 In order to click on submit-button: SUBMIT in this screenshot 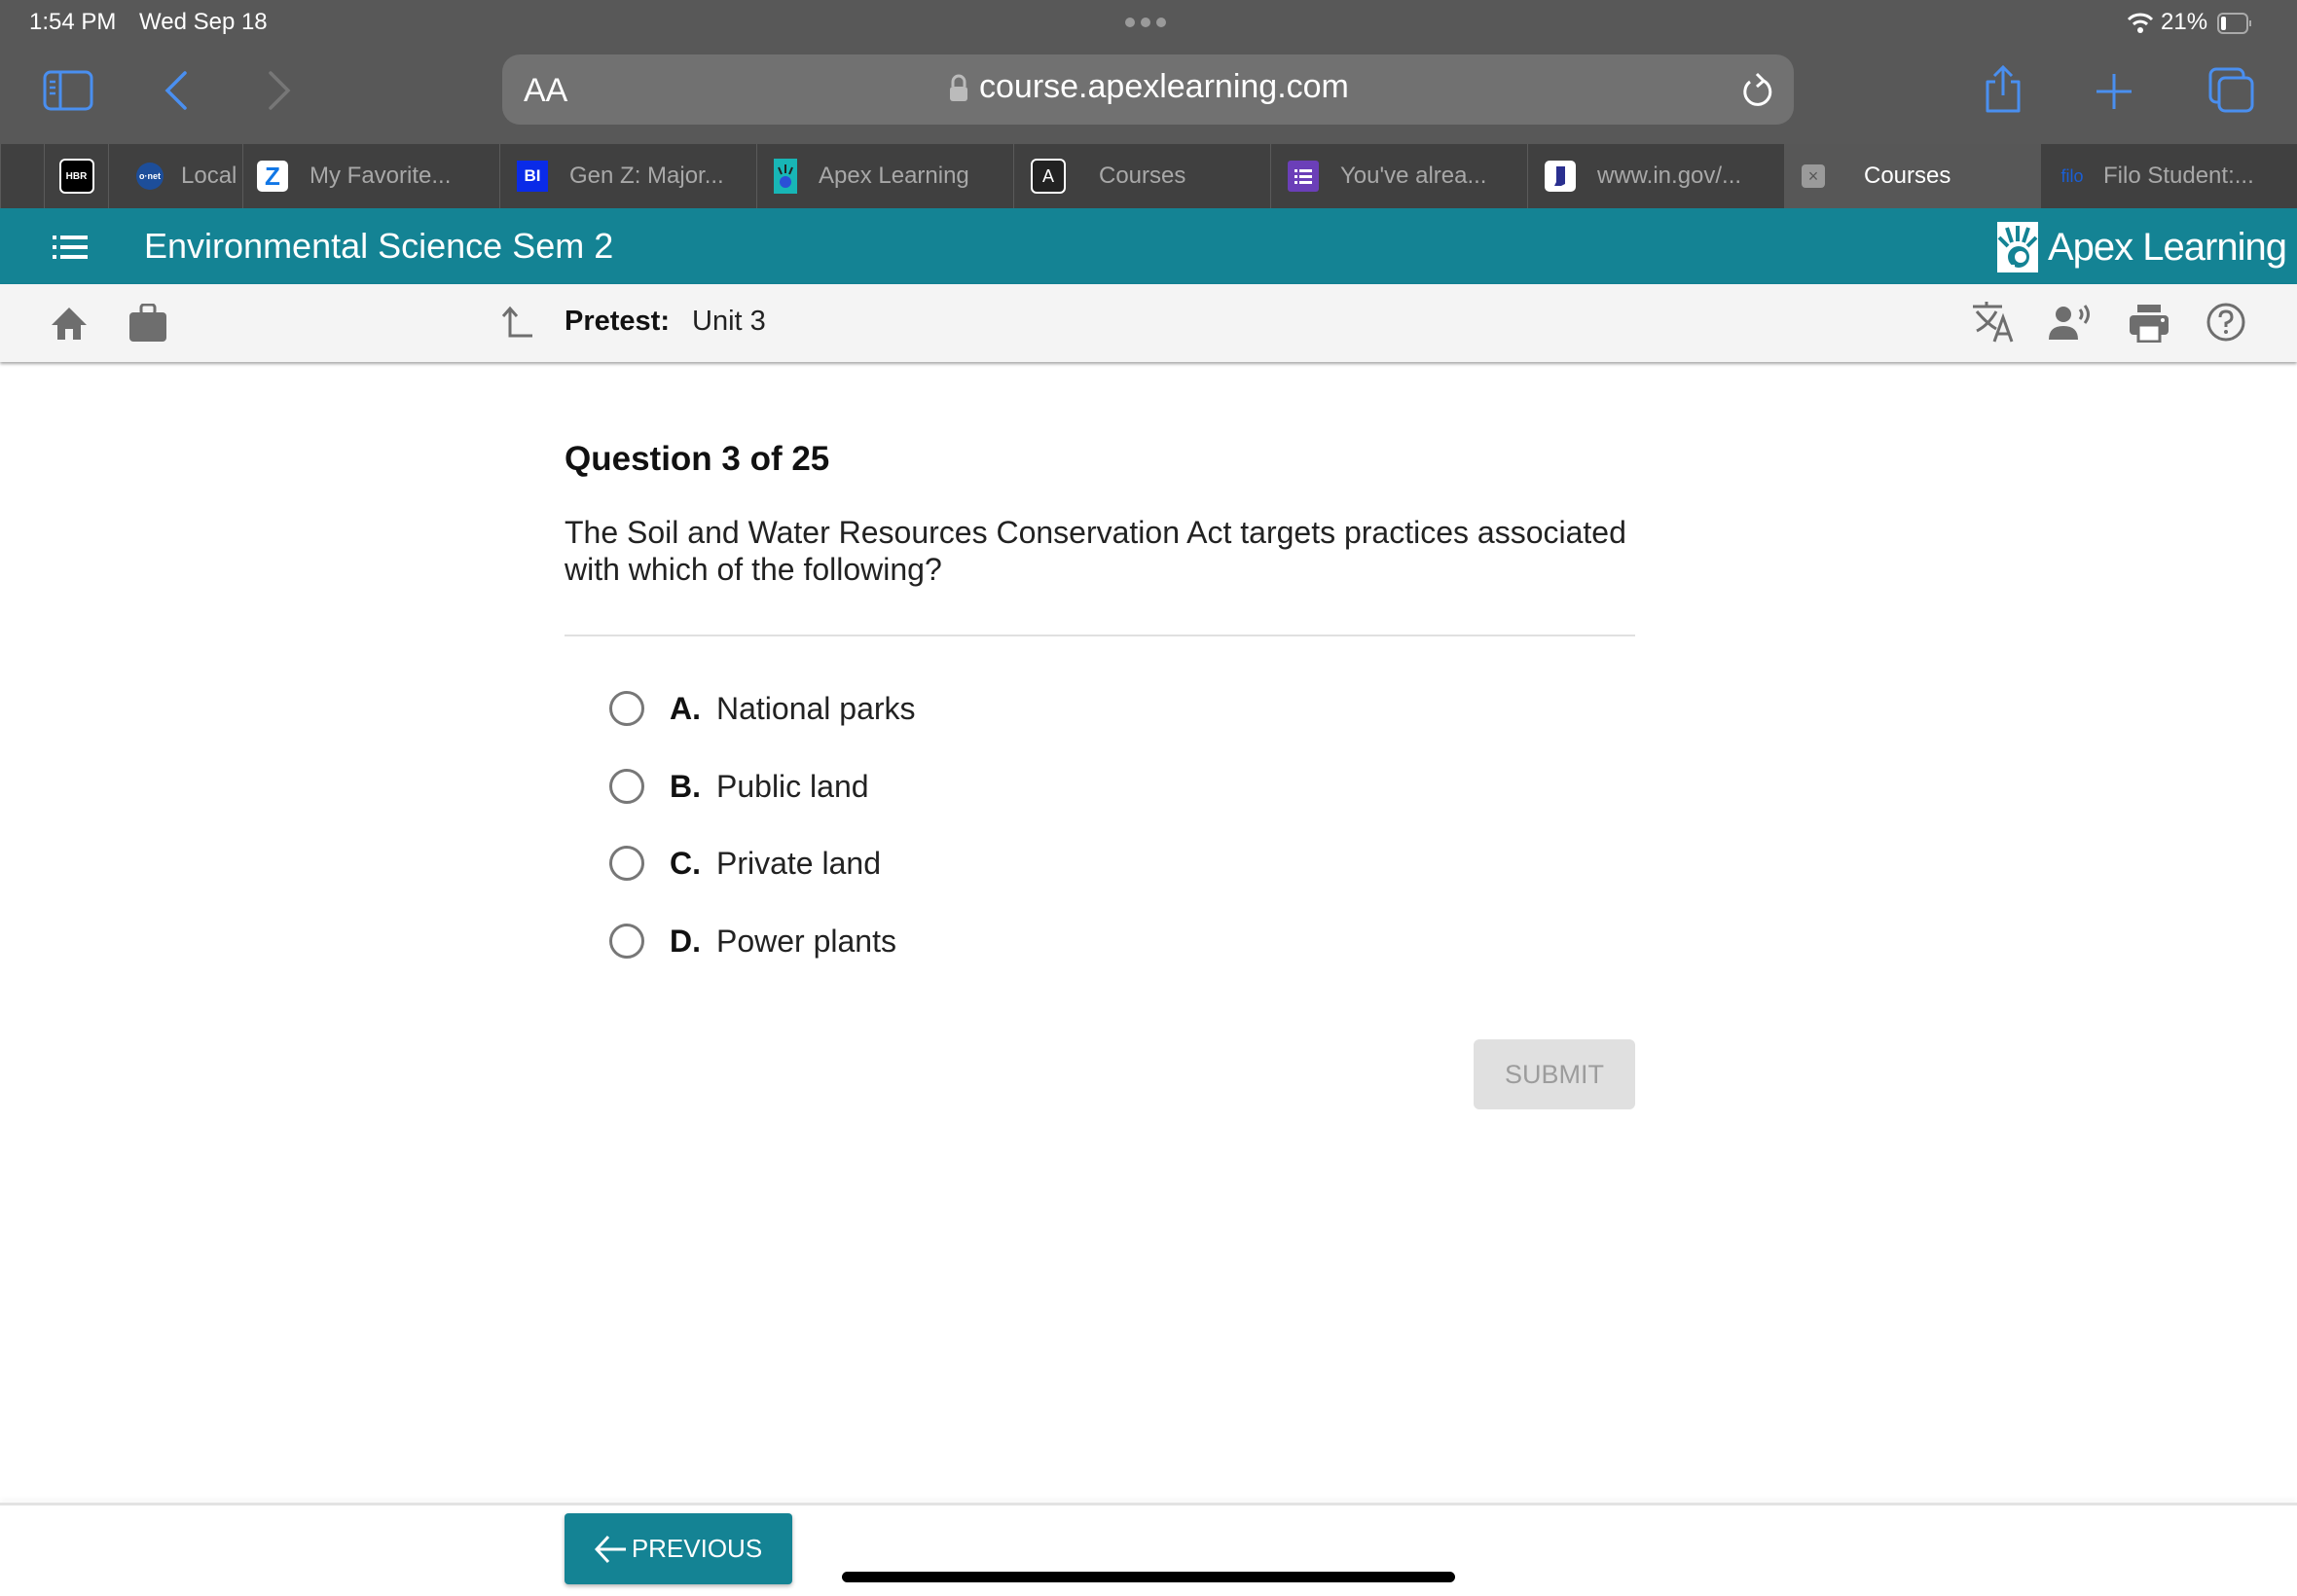, I will do `click(1554, 1074)`.